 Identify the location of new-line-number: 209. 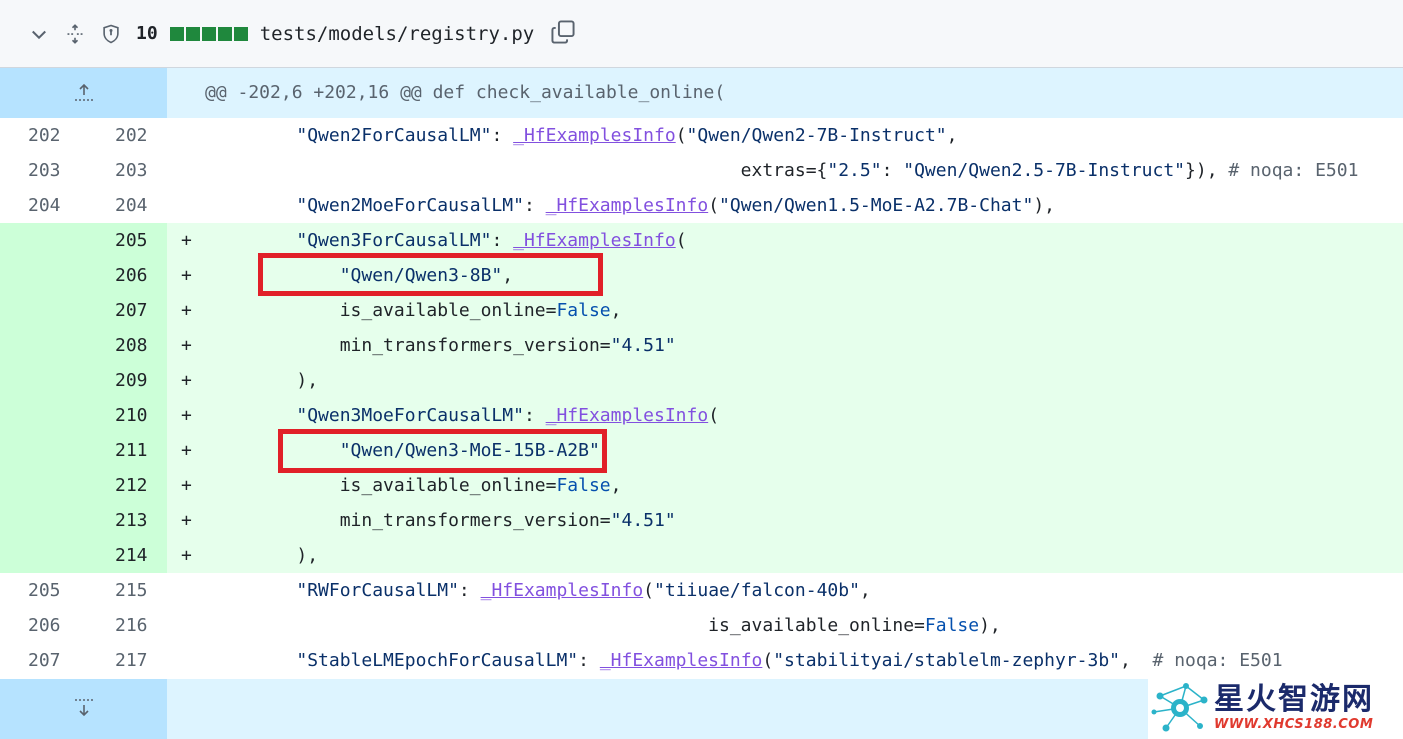
(125, 380).